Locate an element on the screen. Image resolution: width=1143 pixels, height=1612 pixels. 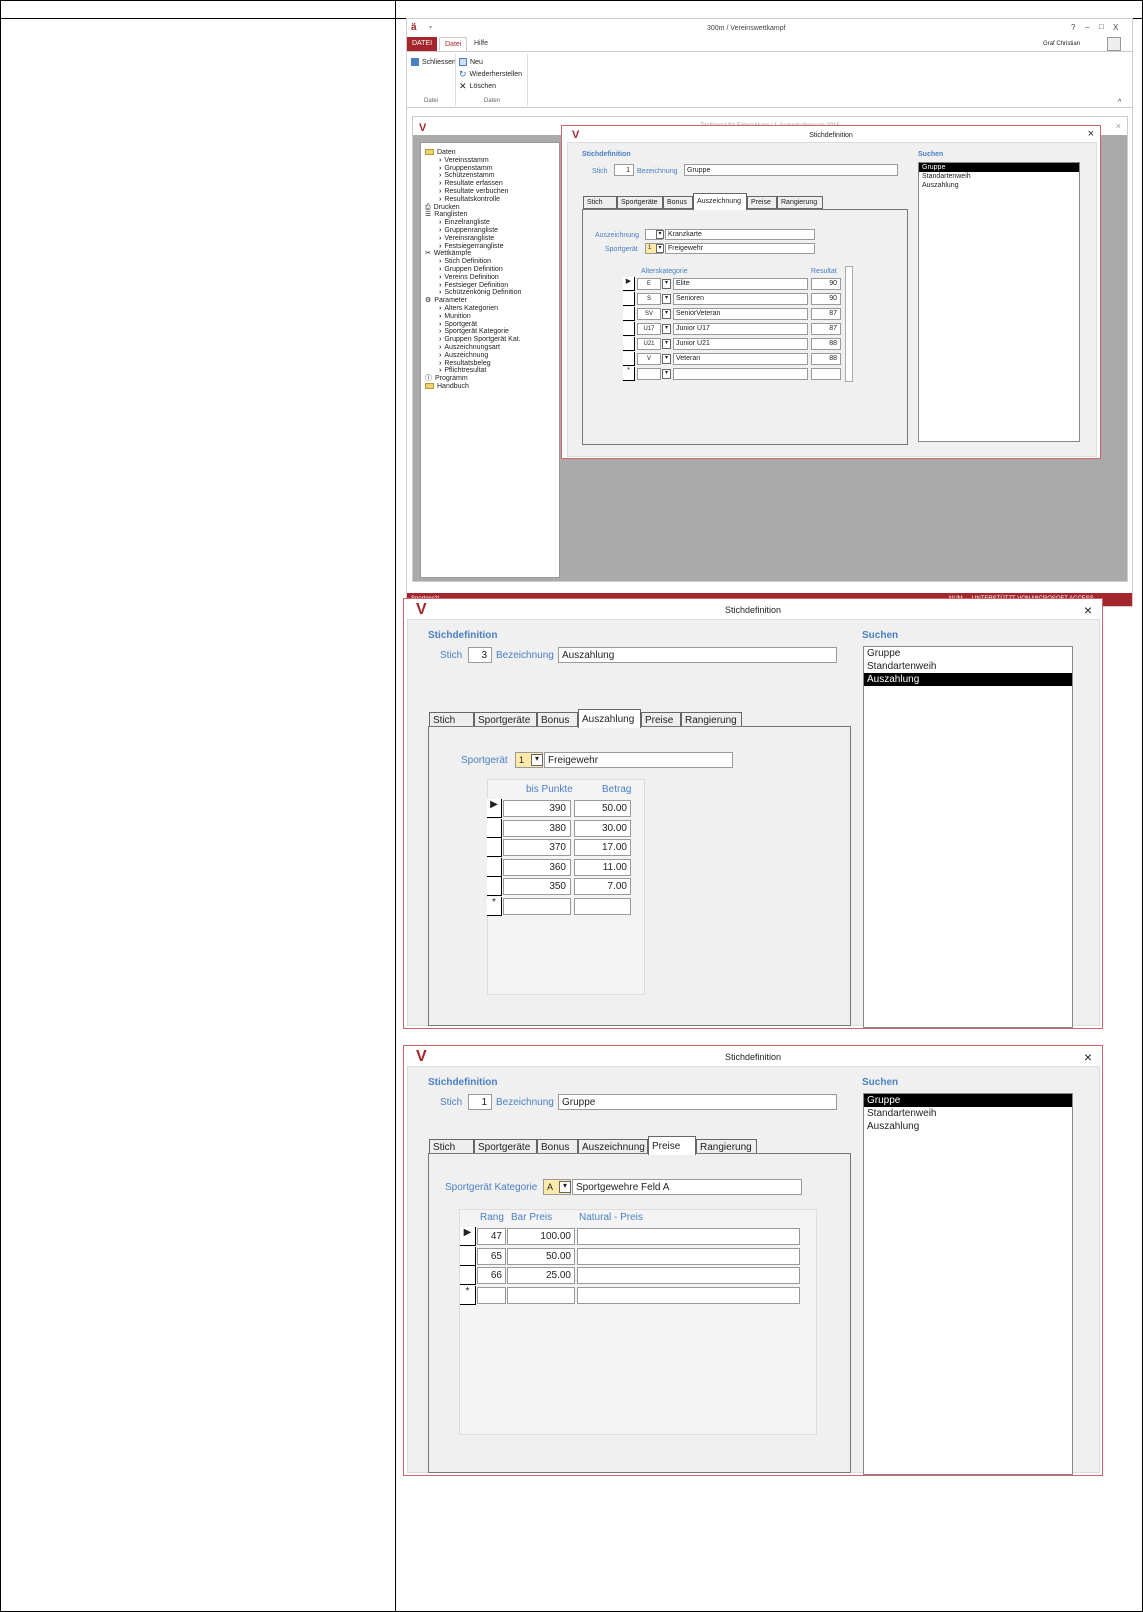
new-record-button: Neu is located at coordinates (471, 62).